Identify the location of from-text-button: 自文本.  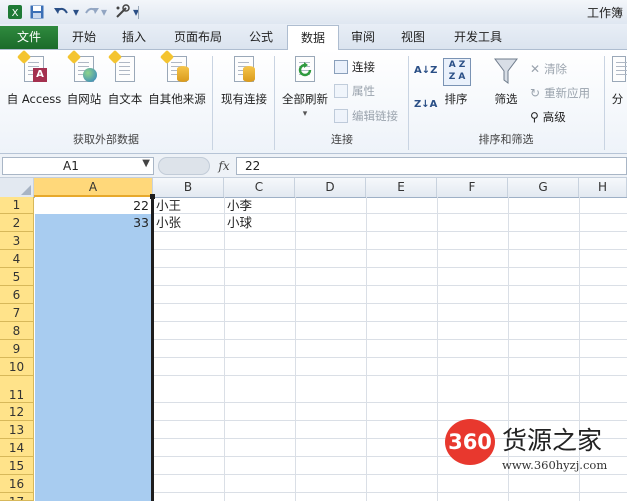
(125, 78).